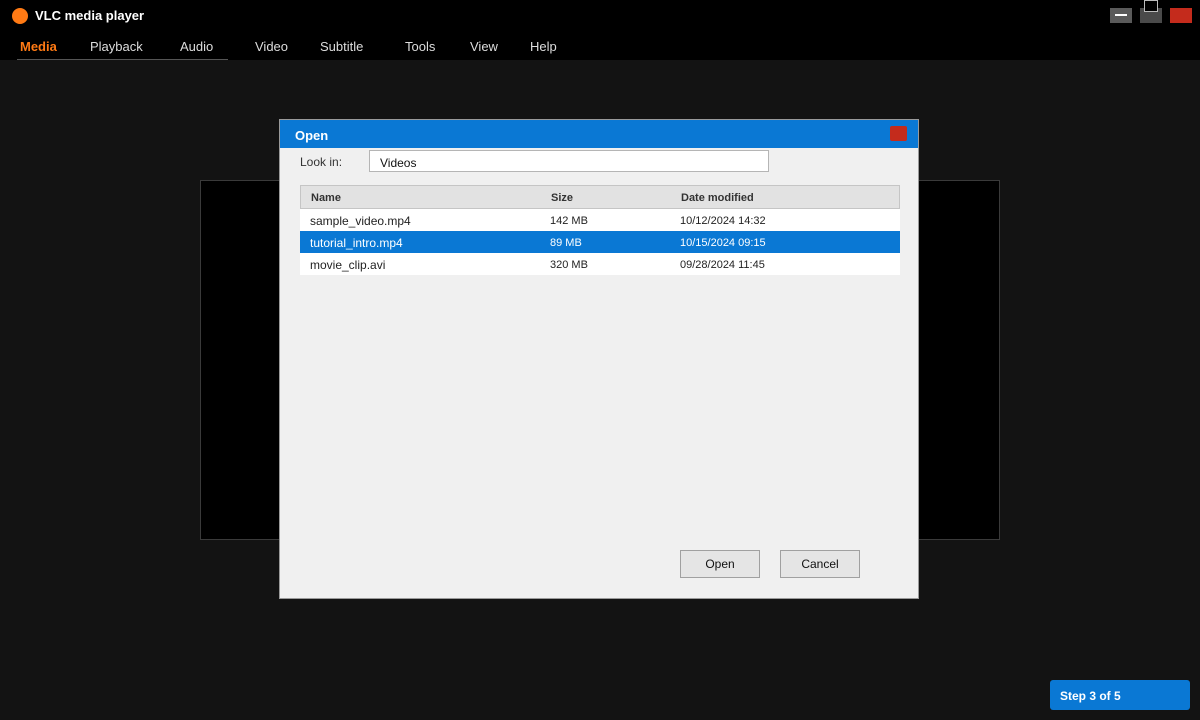  Describe the element at coordinates (600, 16) in the screenshot. I see `app-titlebar: VLC media player` at that location.